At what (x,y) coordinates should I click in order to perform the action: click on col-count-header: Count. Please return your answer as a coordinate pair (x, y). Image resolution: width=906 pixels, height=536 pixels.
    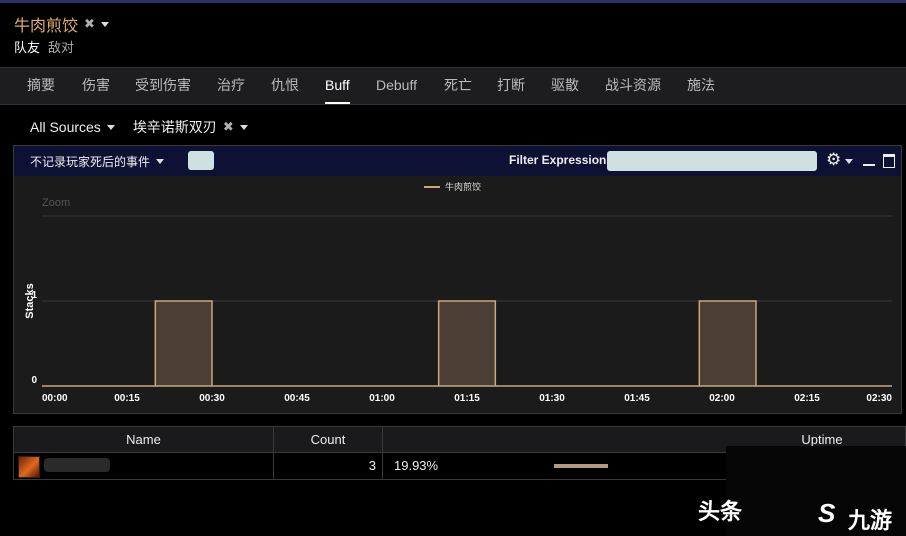
    Looking at the image, I should click on (328, 440).